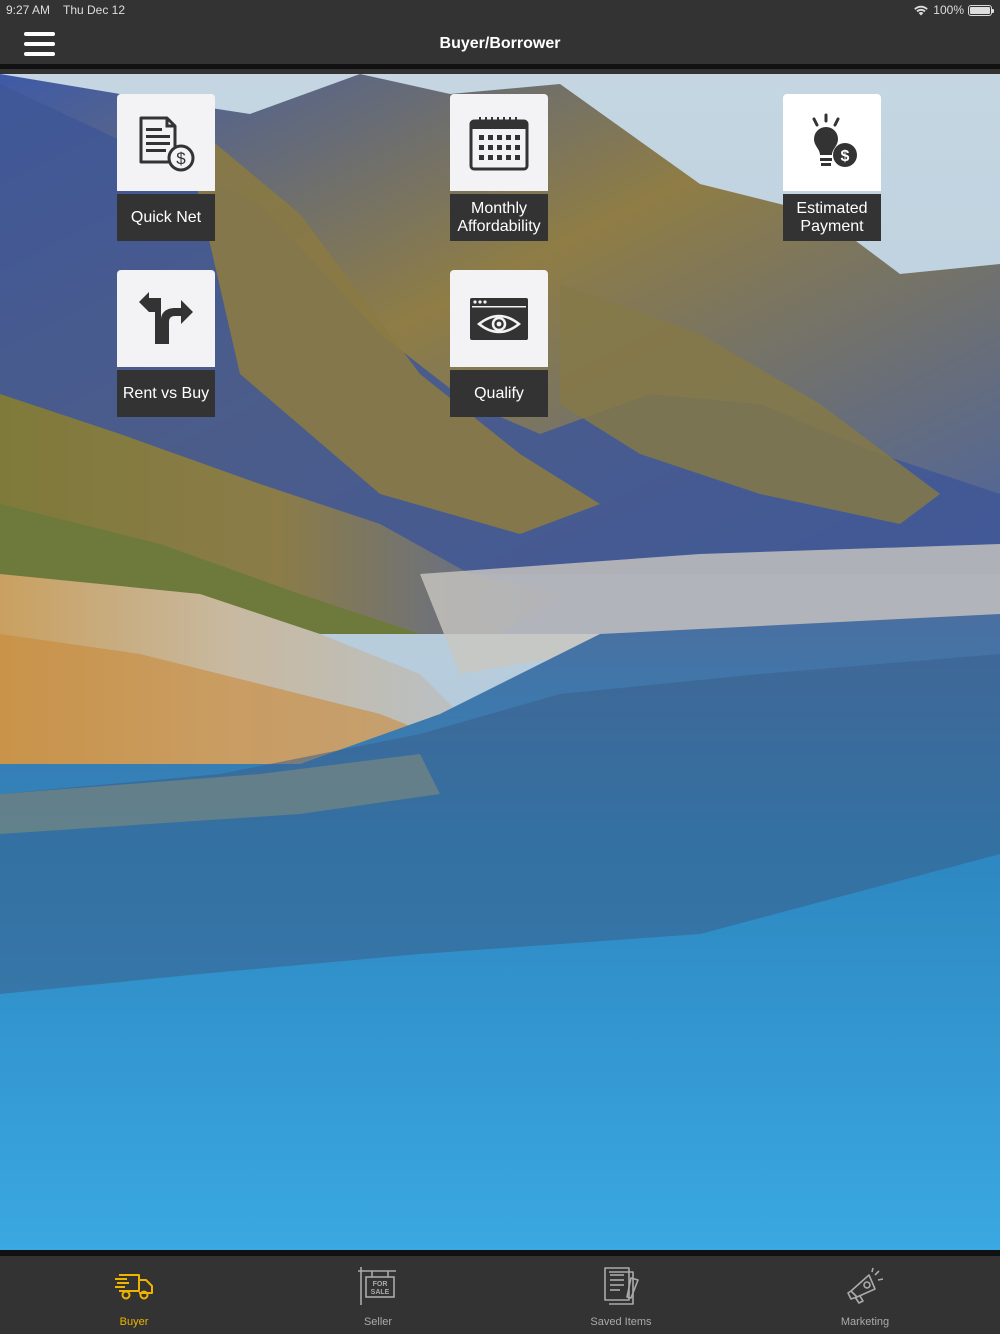  Describe the element at coordinates (94, 10) in the screenshot. I see `status-date: Thu Dec 12` at that location.